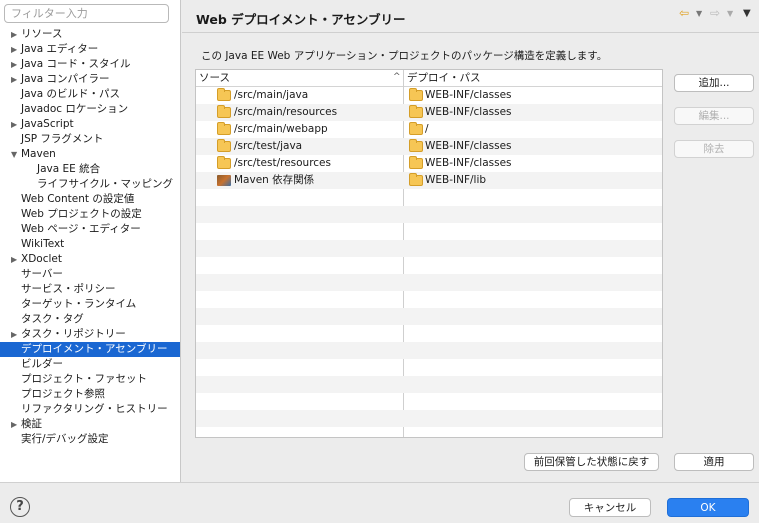  What do you see at coordinates (90, 319) in the screenshot?
I see `sidebar-item: タスク・タグ` at bounding box center [90, 319].